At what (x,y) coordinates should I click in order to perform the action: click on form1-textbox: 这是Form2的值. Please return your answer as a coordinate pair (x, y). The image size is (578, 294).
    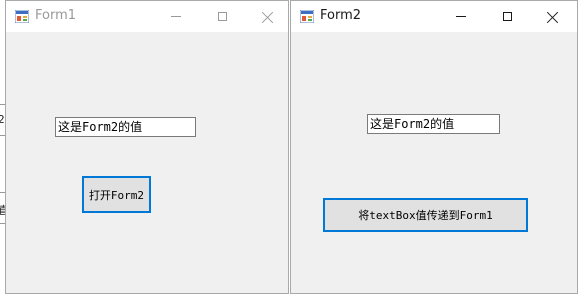
    Looking at the image, I should click on (125, 127).